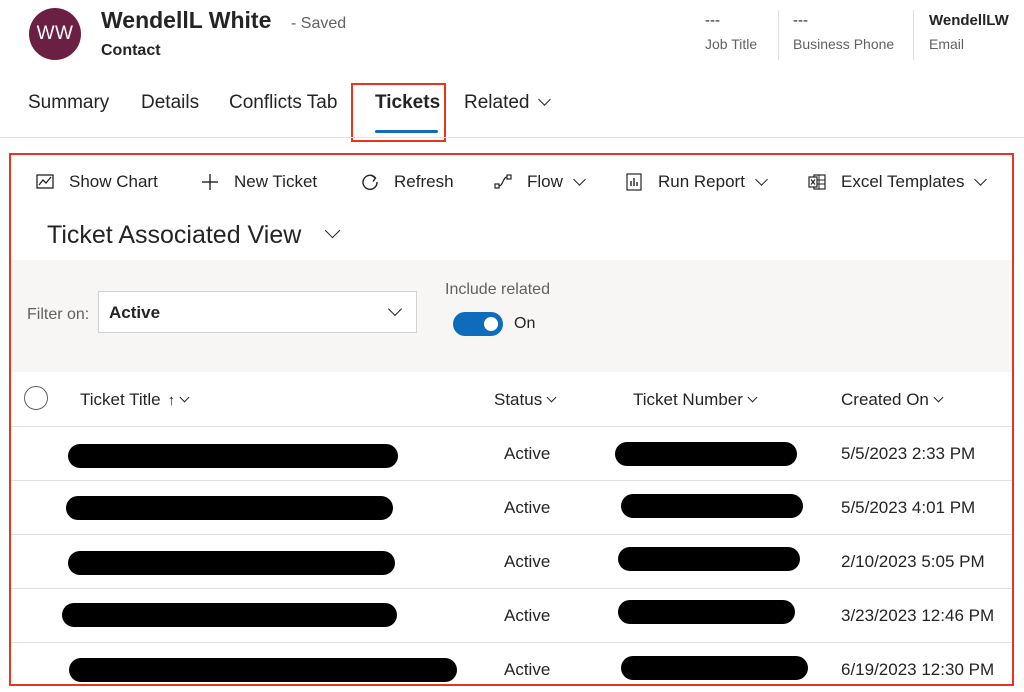 The height and width of the screenshot is (692, 1024). Describe the element at coordinates (908, 507) in the screenshot. I see `created-on-cell: 5/5/2023 4:01 PM` at that location.